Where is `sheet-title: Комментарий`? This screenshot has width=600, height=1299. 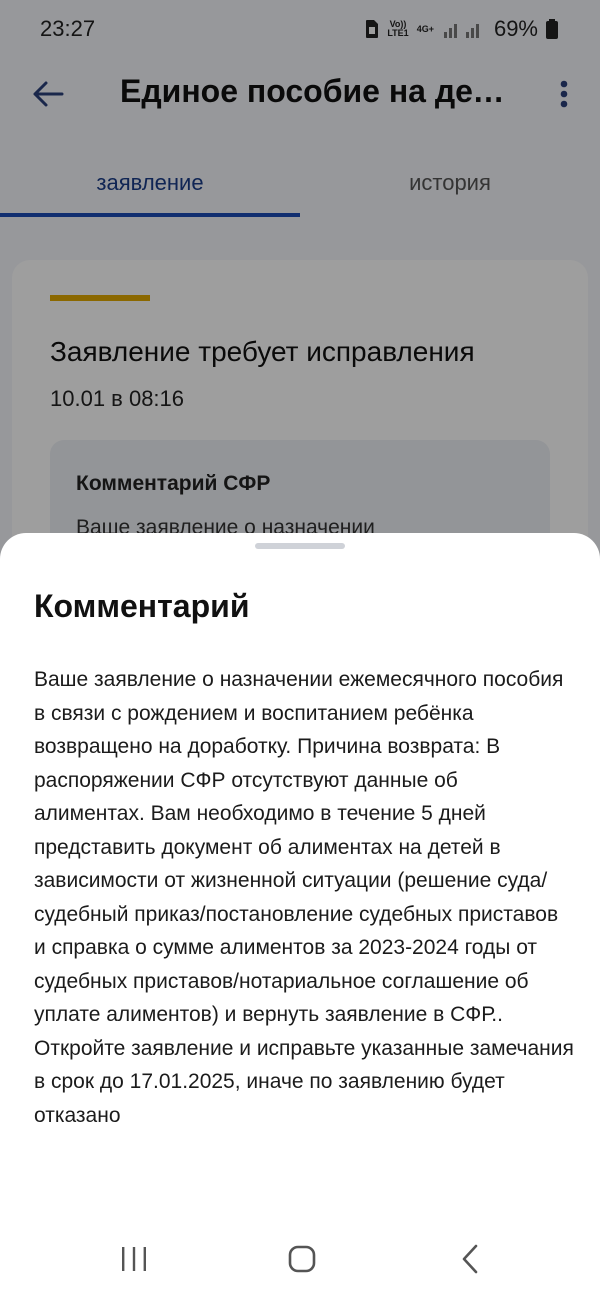 sheet-title: Комментарий is located at coordinates (142, 606).